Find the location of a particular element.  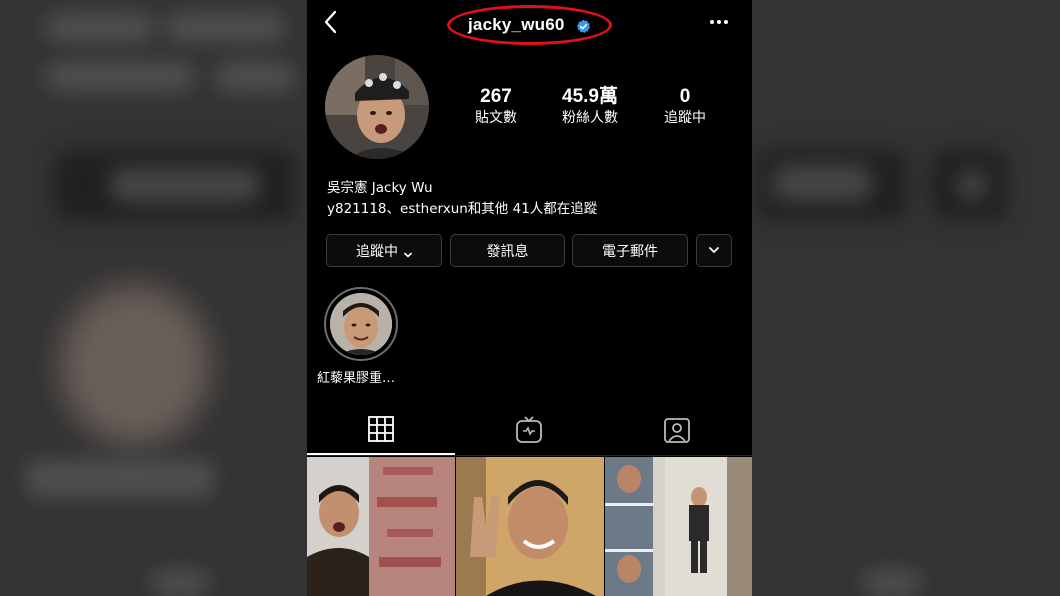

tagged-icon is located at coordinates (677, 432).